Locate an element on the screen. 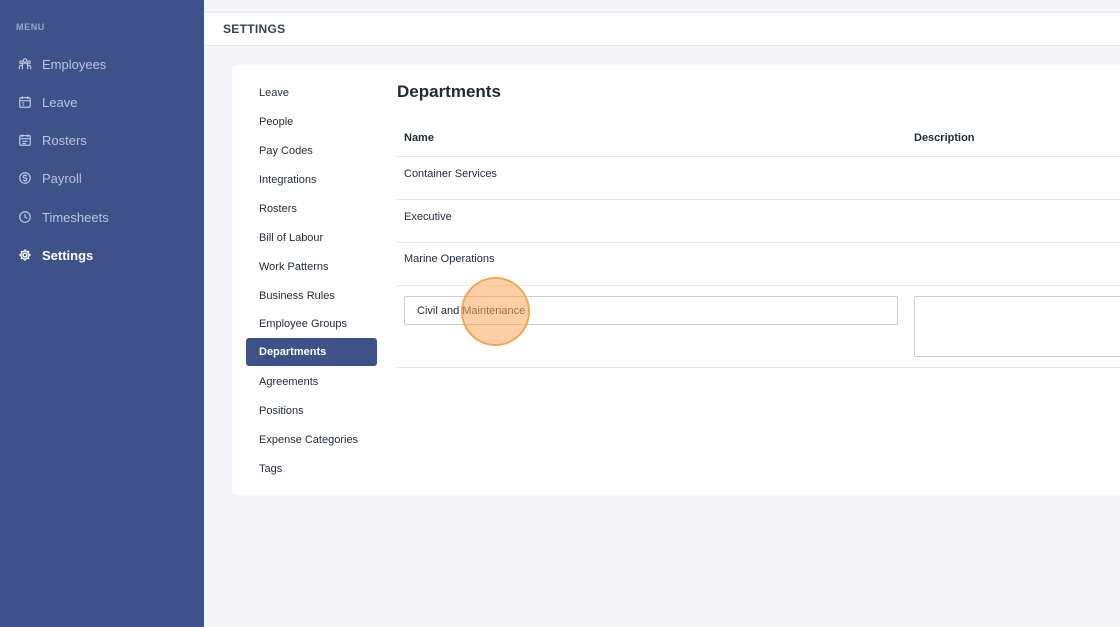  sidebar-item-label: Leave is located at coordinates (60, 102).